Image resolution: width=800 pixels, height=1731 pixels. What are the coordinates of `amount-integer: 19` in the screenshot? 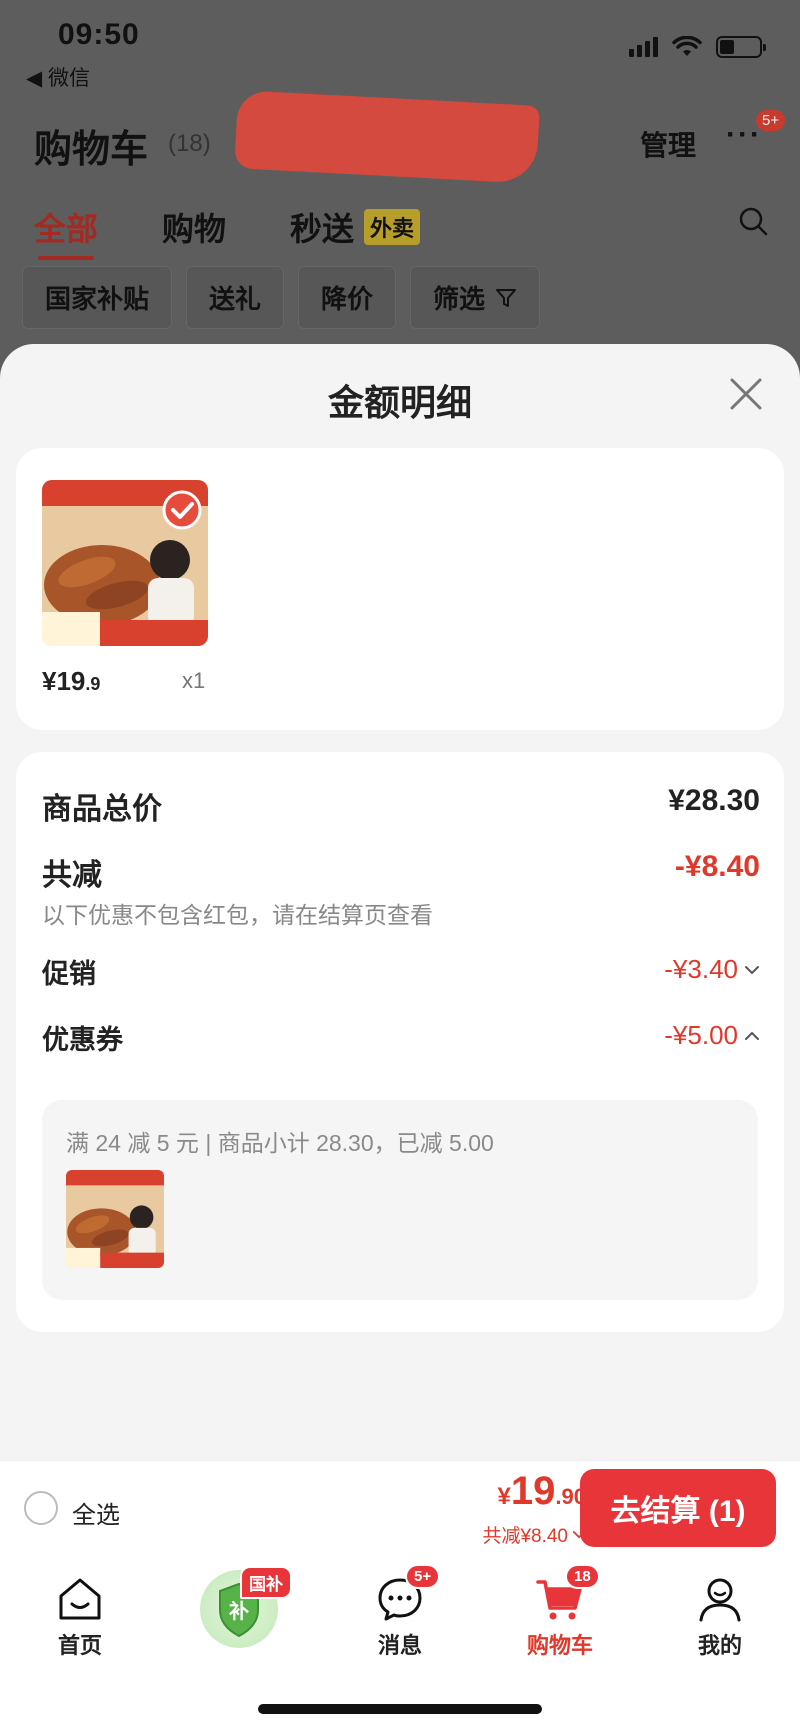 It's located at (533, 1491).